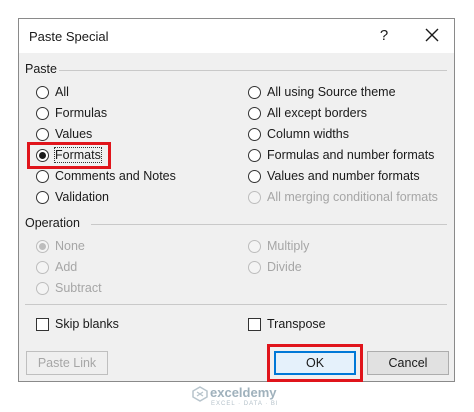 The height and width of the screenshot is (412, 474). What do you see at coordinates (317, 113) in the screenshot?
I see `paste-all-except-borders-label: All except borders` at bounding box center [317, 113].